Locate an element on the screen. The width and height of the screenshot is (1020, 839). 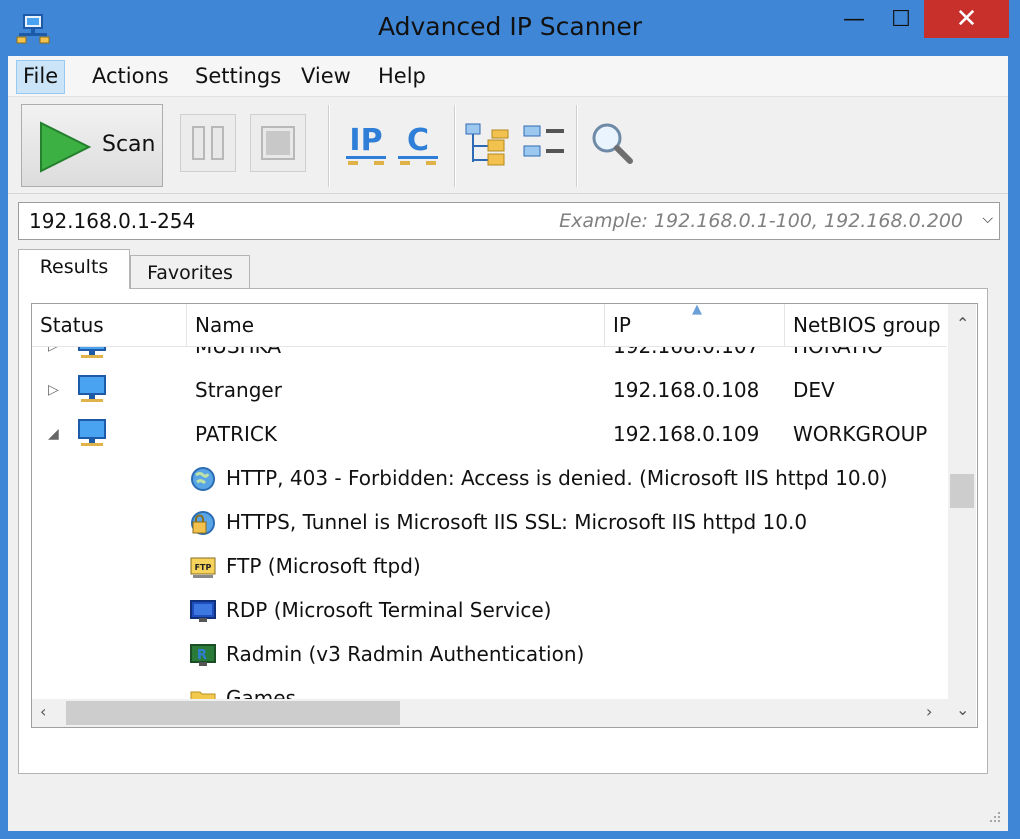
rdp-monitor-icon is located at coordinates (203, 611).